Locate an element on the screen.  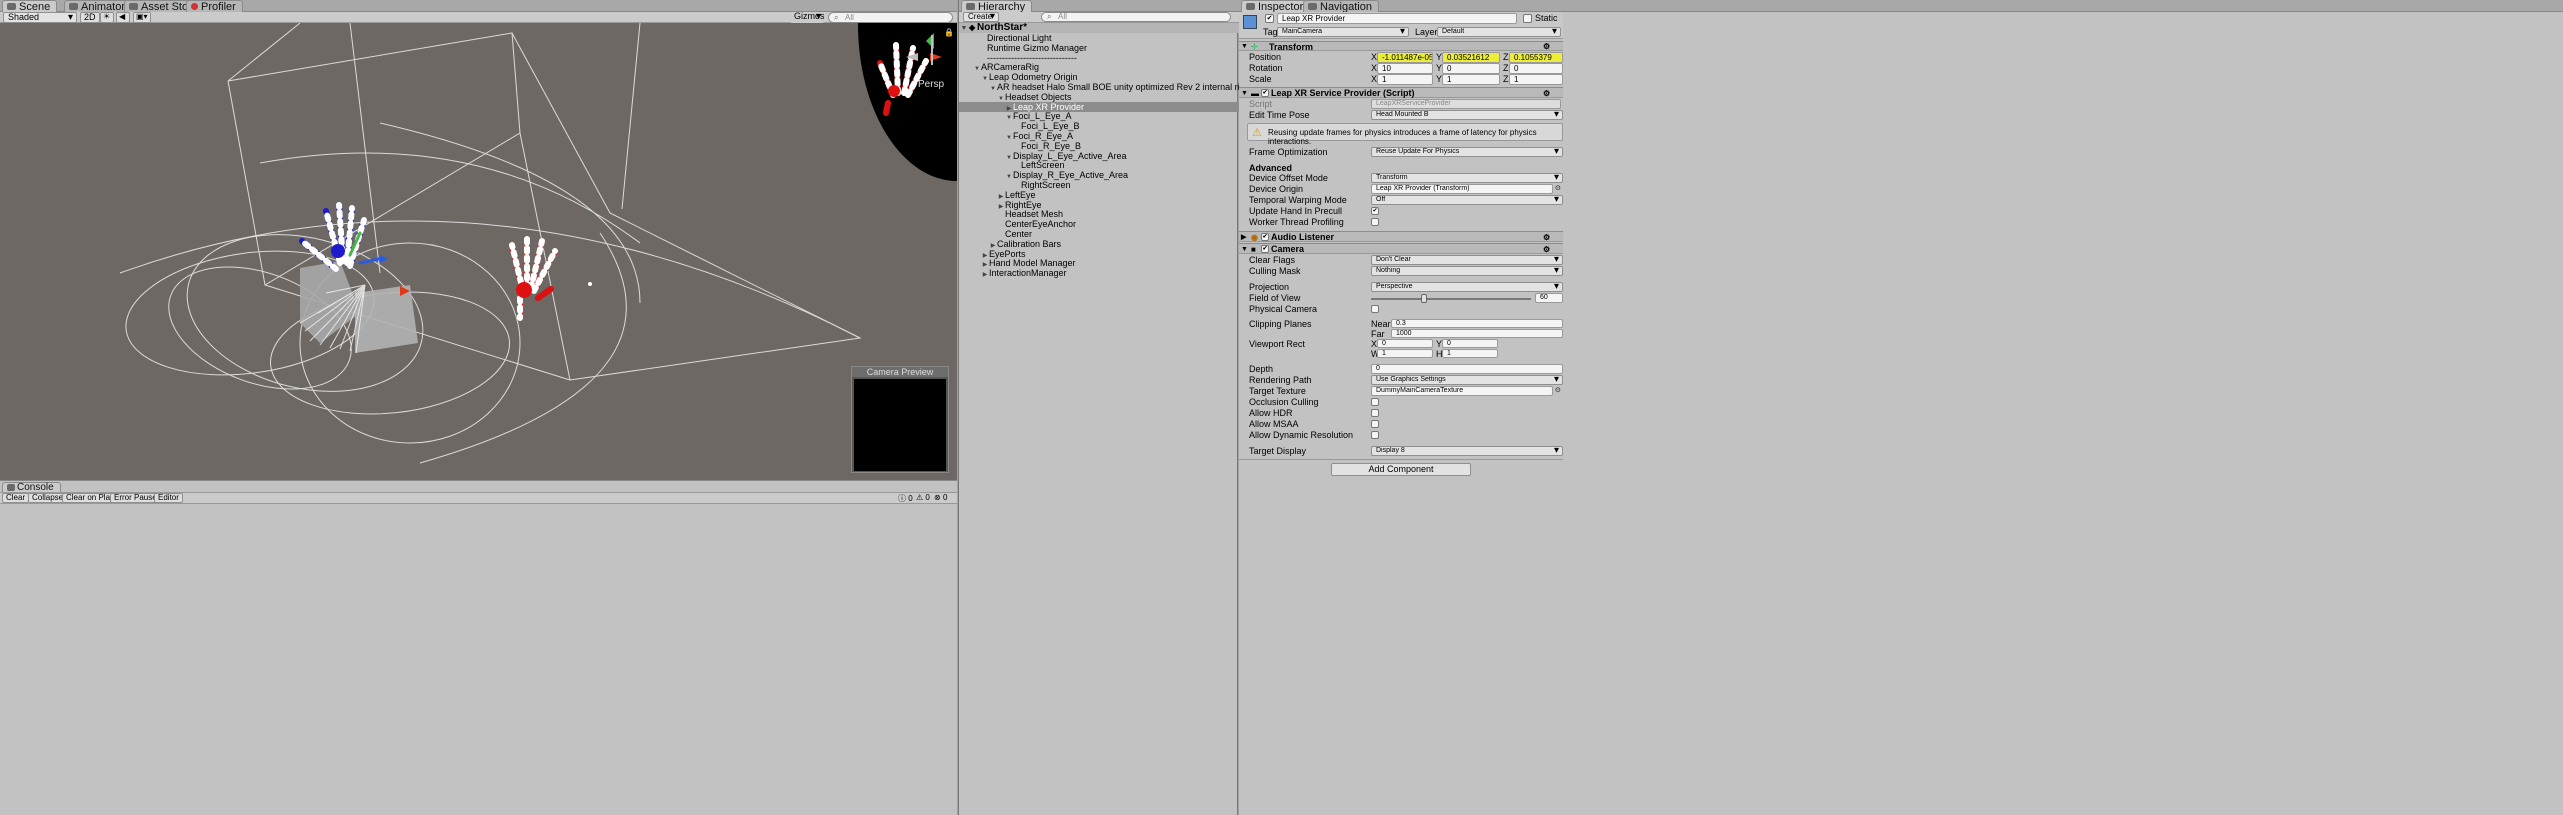
shading-mode-dropdown: Shaded is located at coordinates (40, 17).